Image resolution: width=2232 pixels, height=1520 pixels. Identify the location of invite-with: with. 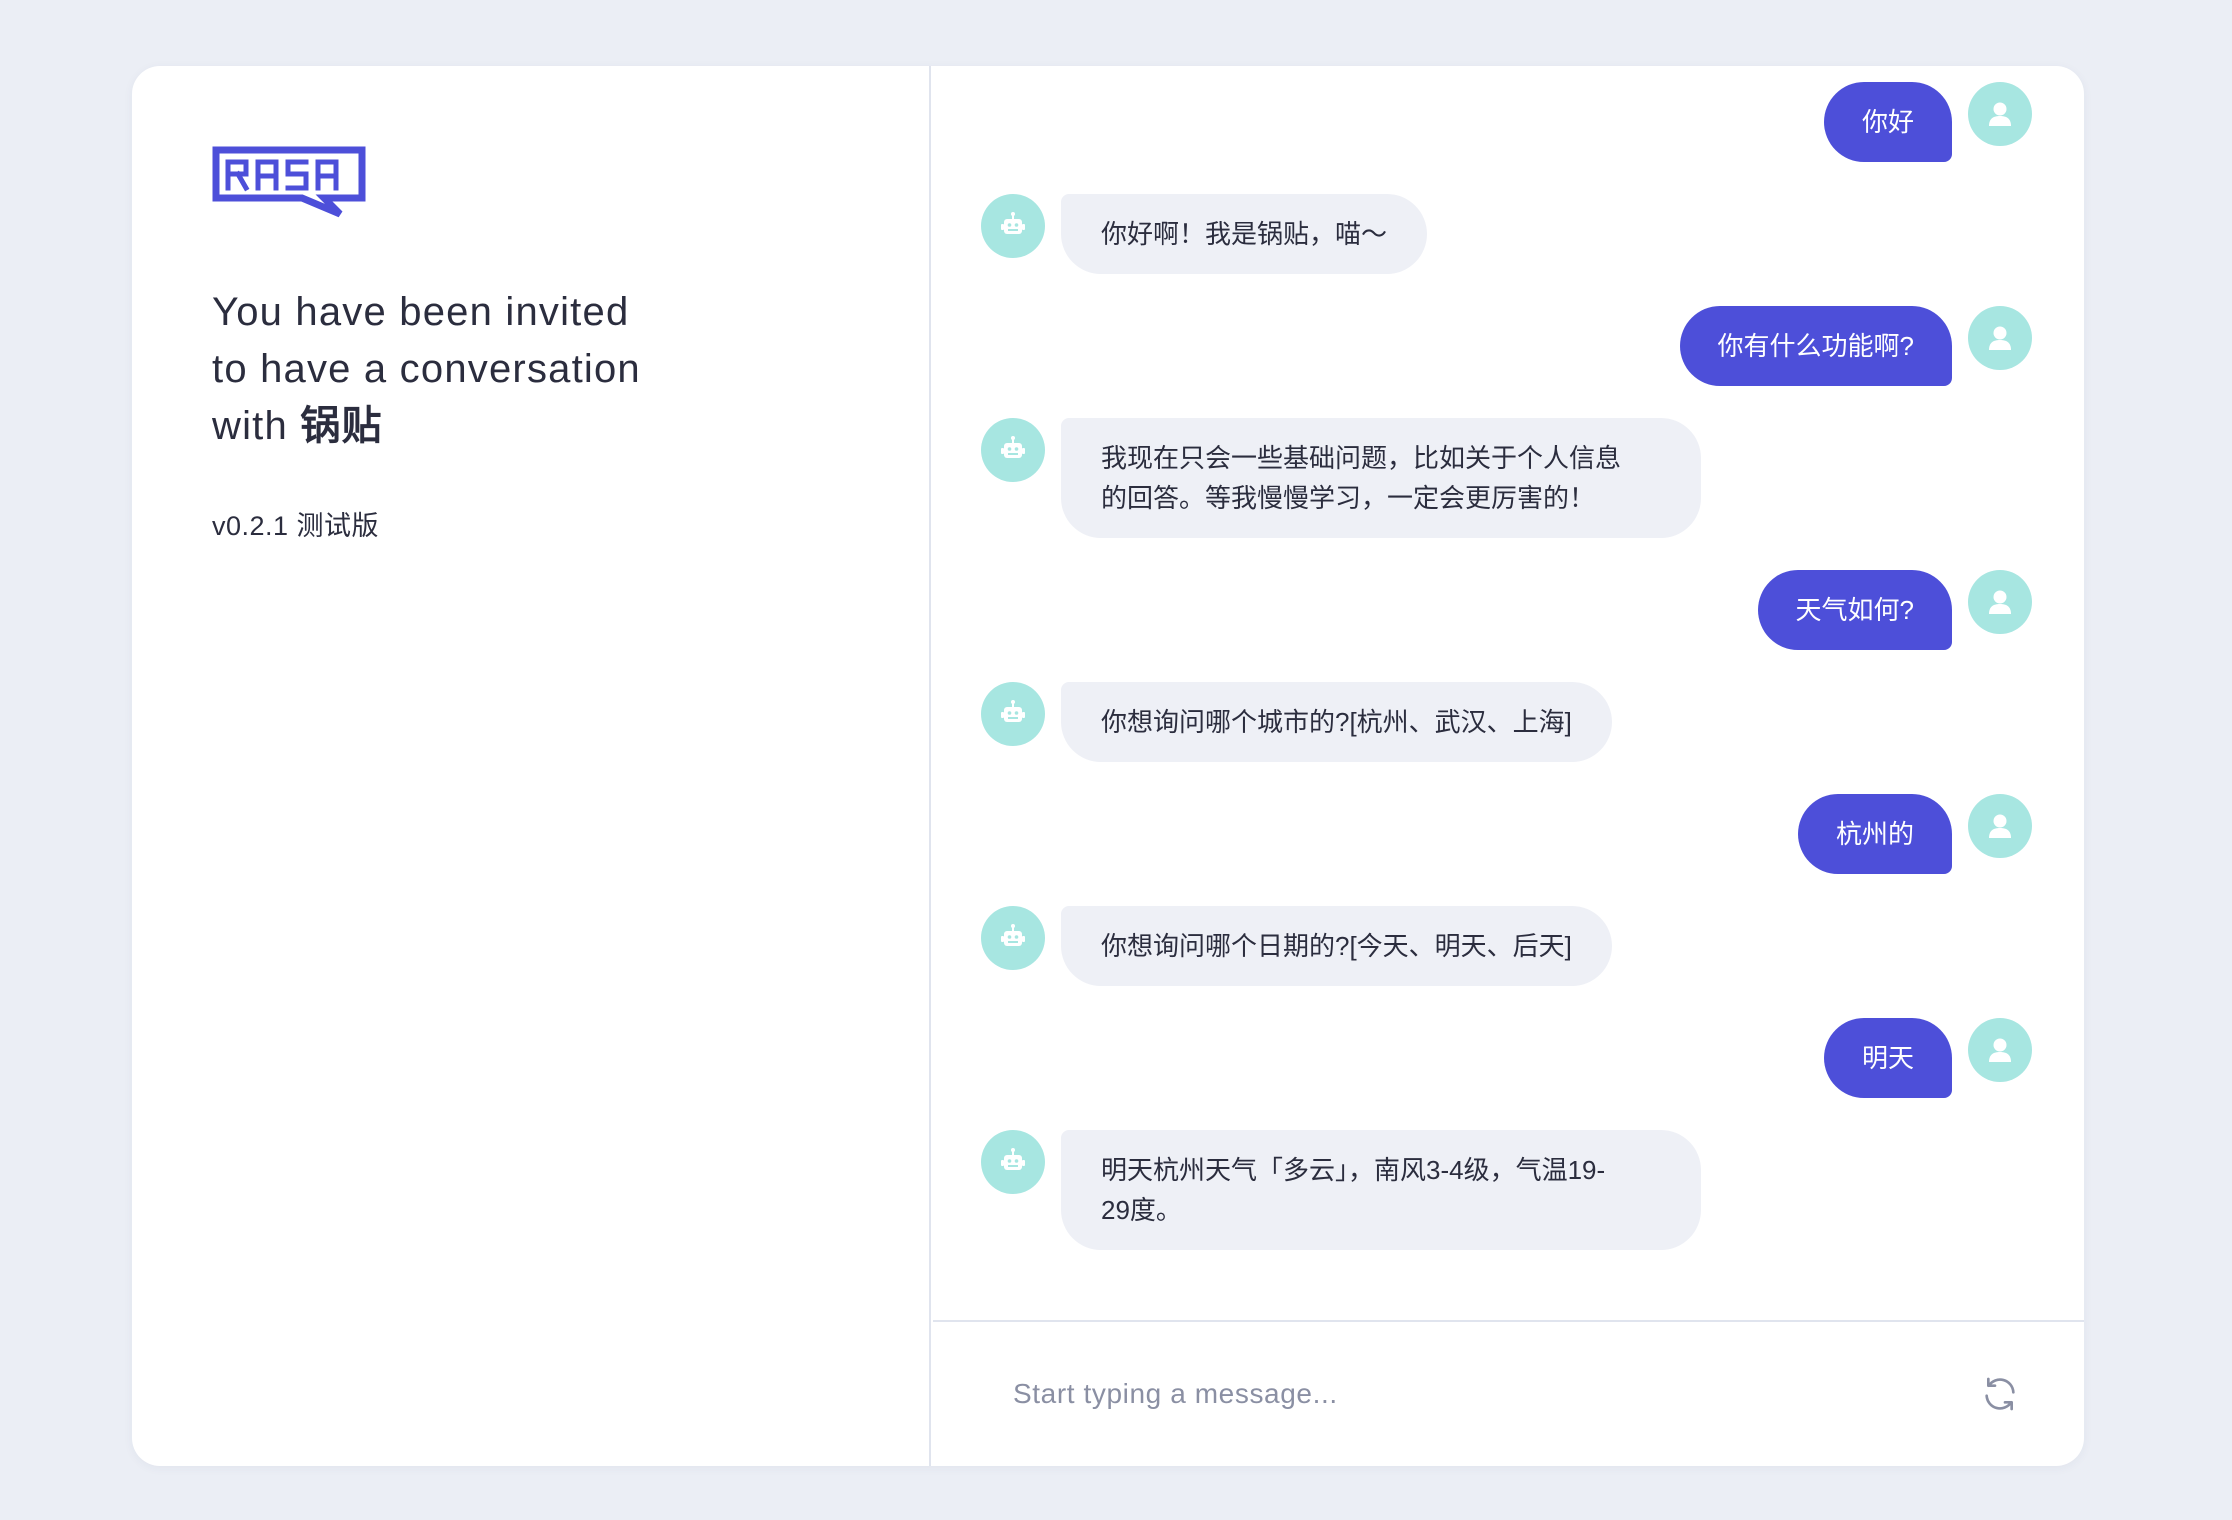
(250, 426).